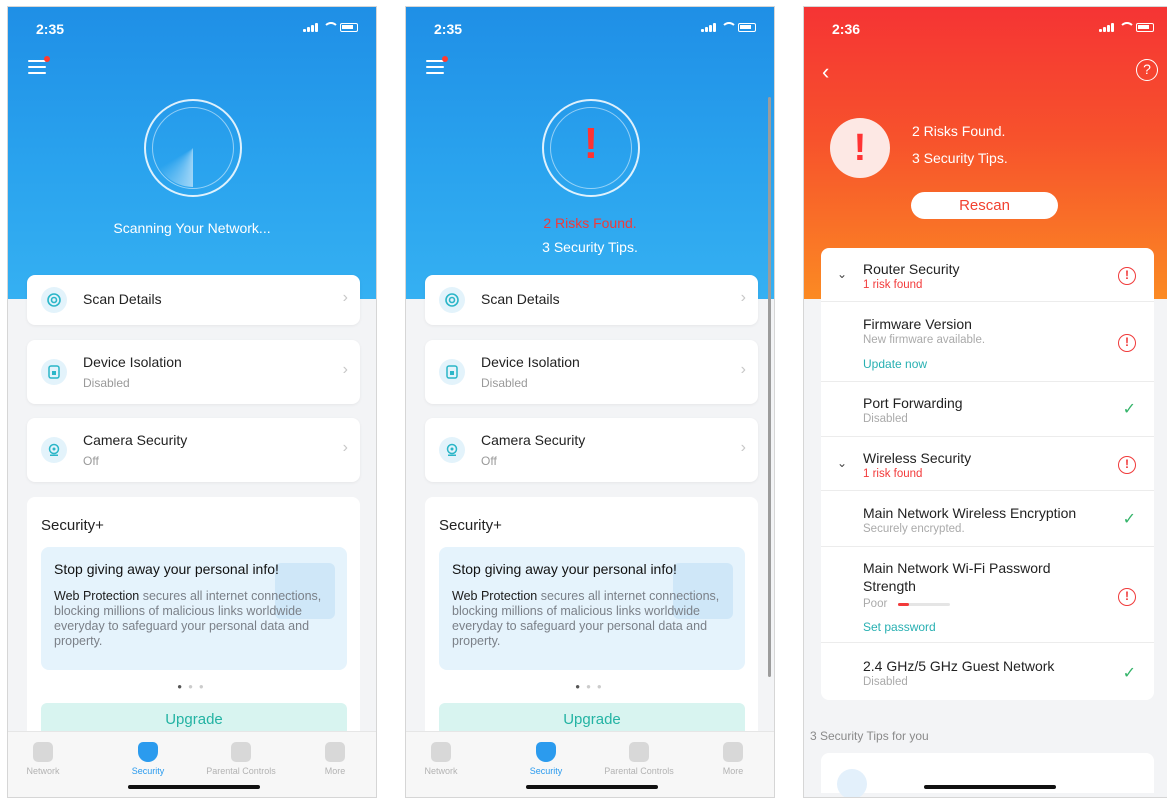 Image resolution: width=1167 pixels, height=804 pixels. Describe the element at coordinates (987, 409) in the screenshot. I see `item-port-forwarding: Port Forwarding Disabled ✓` at that location.